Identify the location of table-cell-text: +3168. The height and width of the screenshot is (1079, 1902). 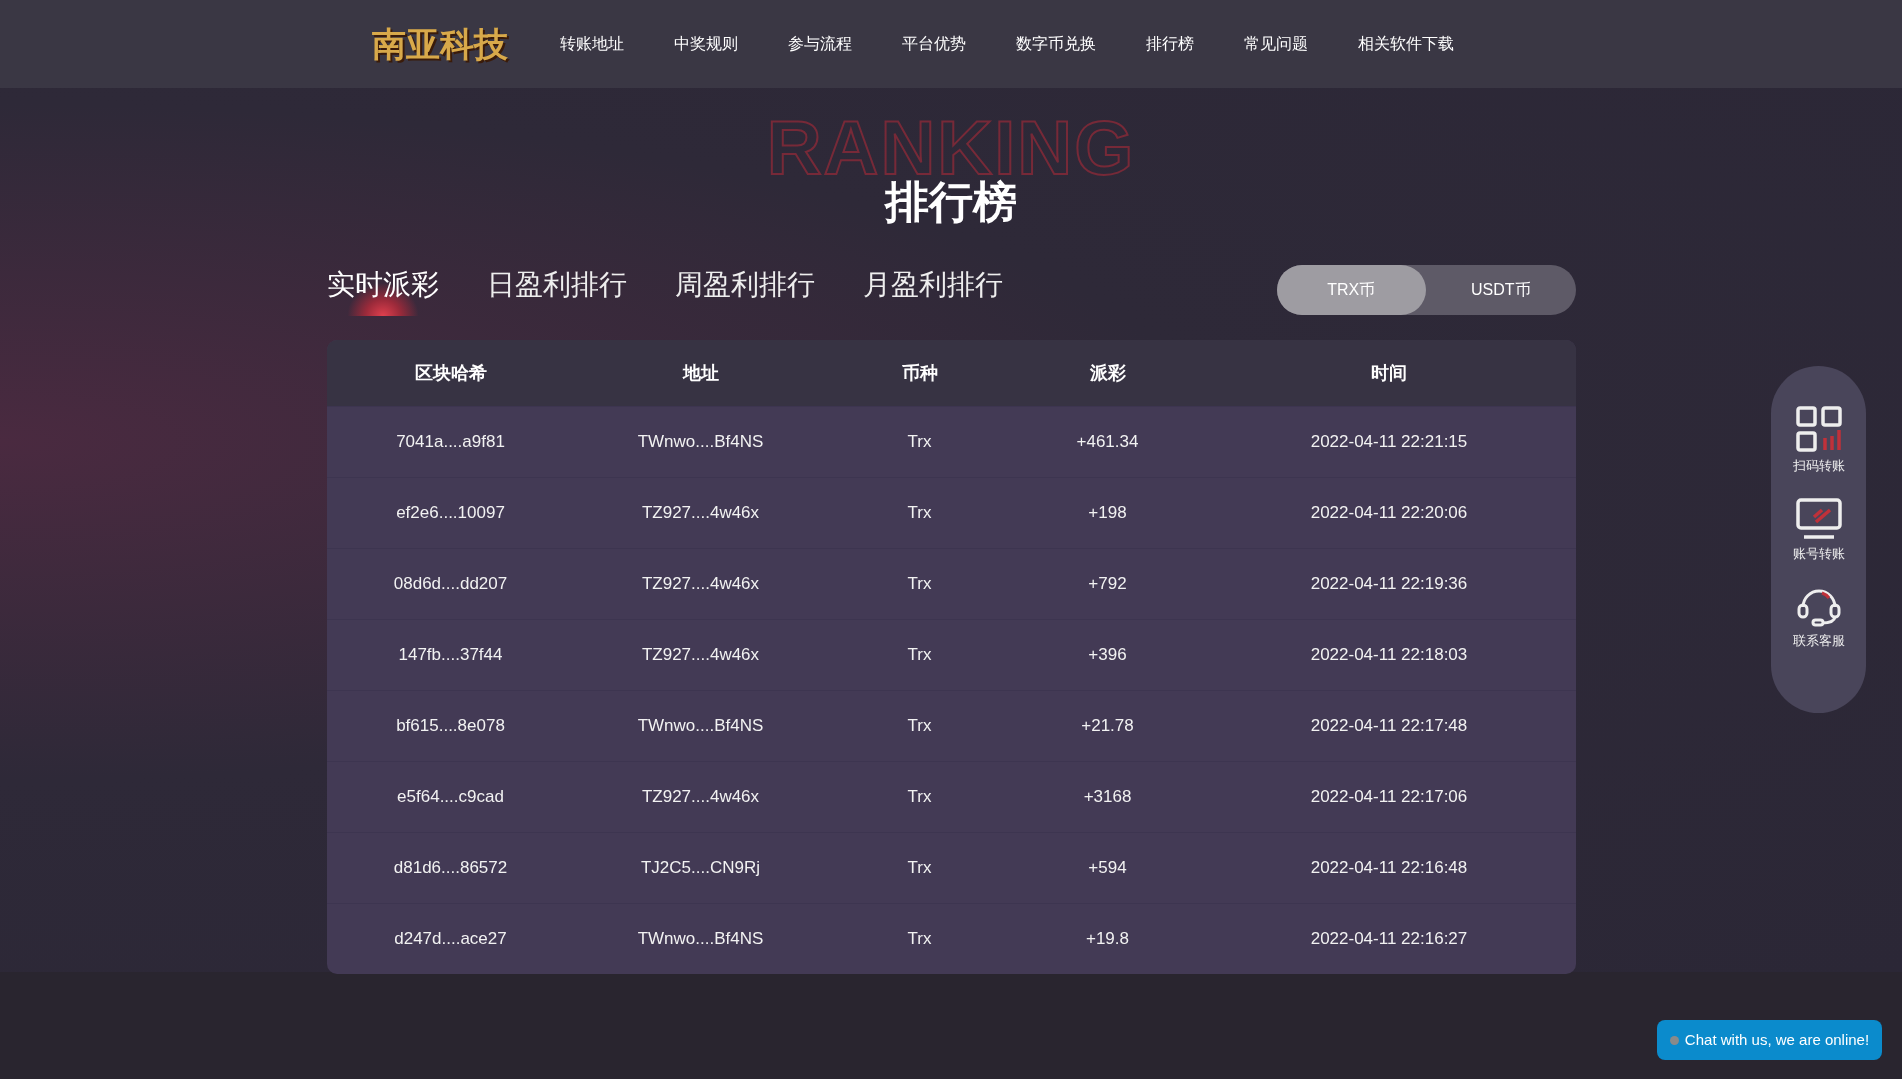
(1107, 797).